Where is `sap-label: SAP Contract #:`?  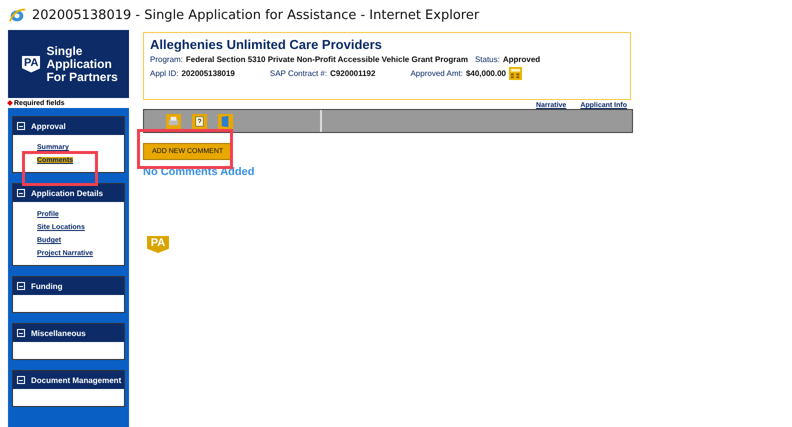 sap-label: SAP Contract #: is located at coordinates (299, 73).